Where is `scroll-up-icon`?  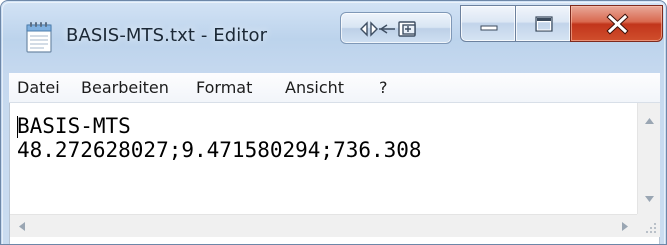 scroll-up-icon is located at coordinates (649, 121).